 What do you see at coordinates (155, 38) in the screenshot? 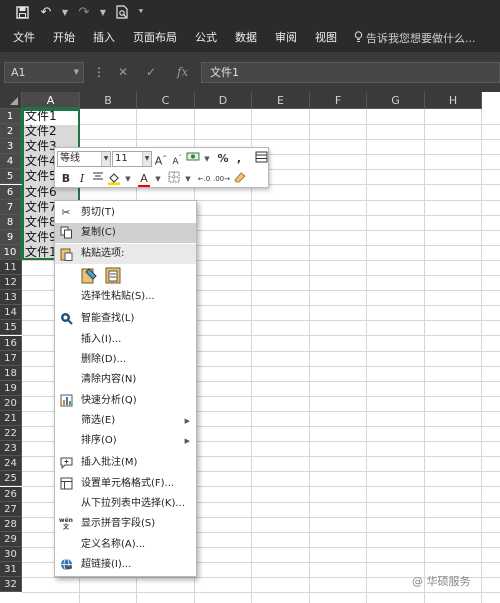
I see `tab-page-layout: 页面布局` at bounding box center [155, 38].